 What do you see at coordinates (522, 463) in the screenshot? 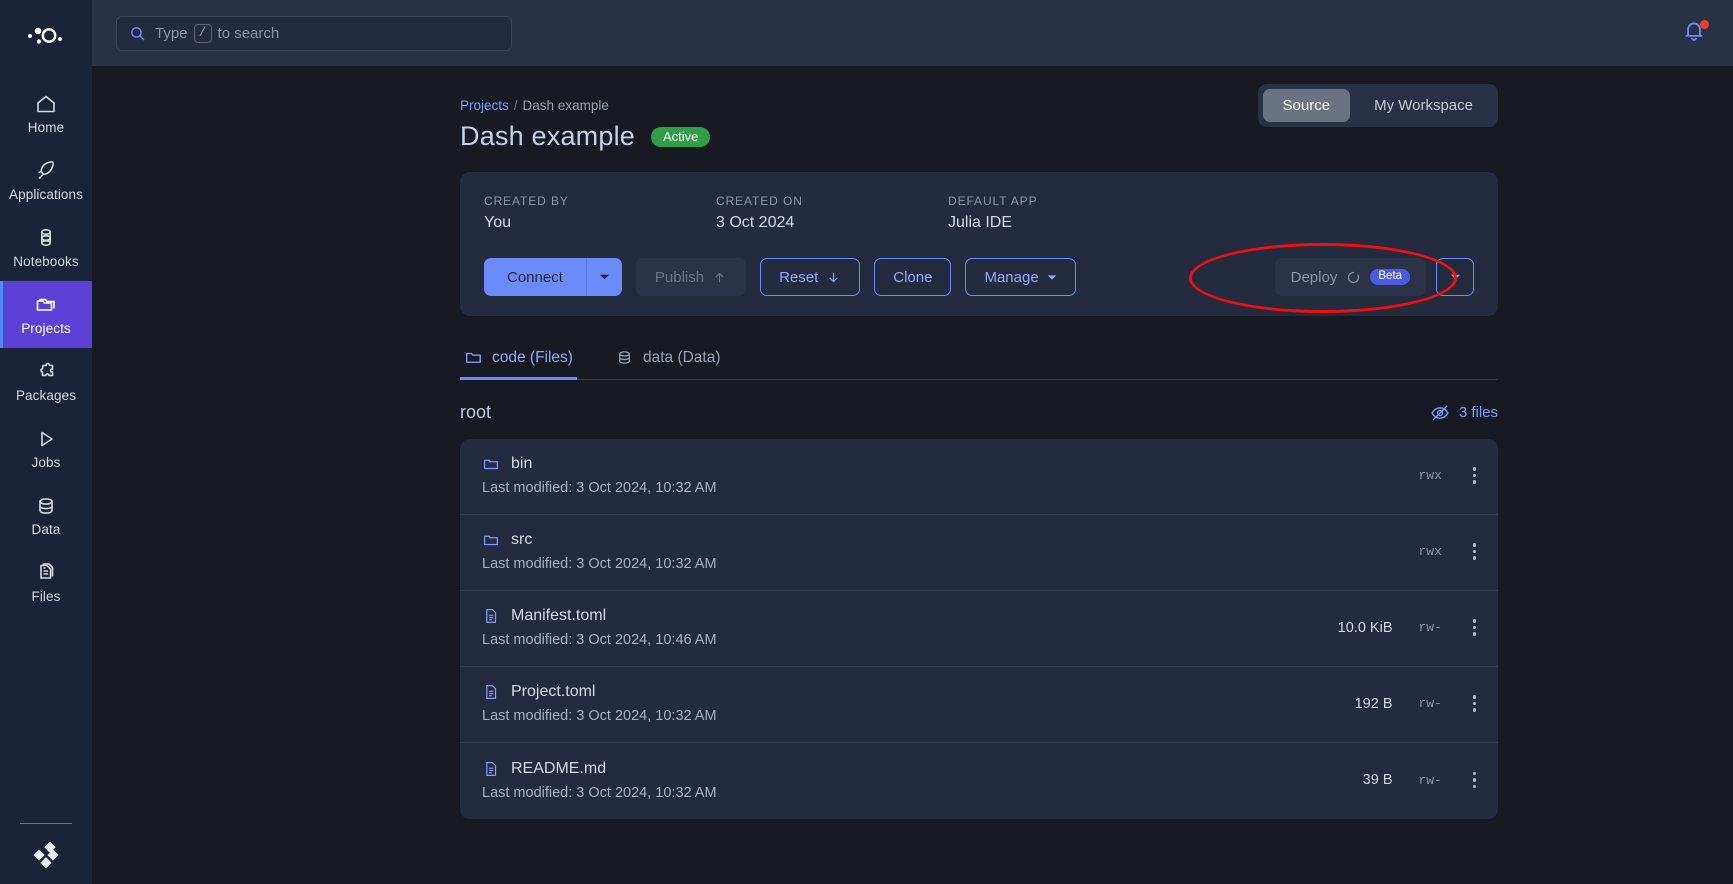
I see `file-name: bin` at bounding box center [522, 463].